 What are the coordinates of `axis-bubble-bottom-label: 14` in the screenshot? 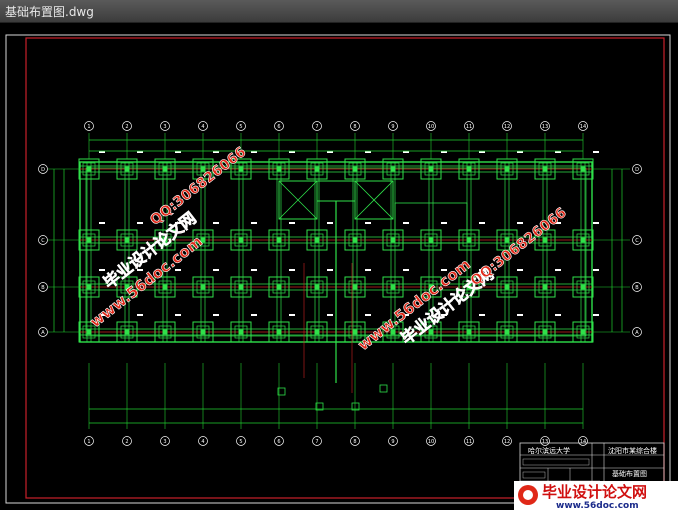 It's located at (583, 442).